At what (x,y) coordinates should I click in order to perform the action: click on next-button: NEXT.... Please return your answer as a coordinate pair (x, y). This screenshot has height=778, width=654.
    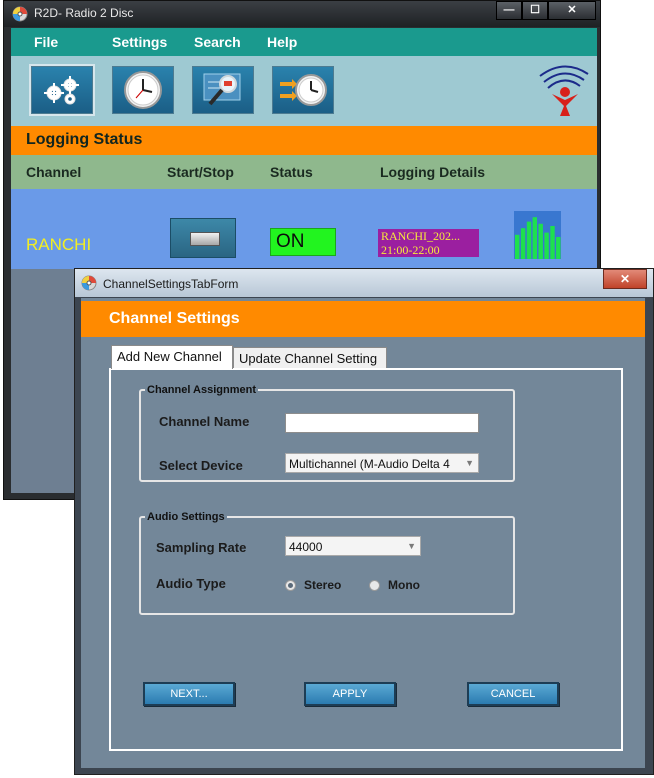
    Looking at the image, I should click on (189, 694).